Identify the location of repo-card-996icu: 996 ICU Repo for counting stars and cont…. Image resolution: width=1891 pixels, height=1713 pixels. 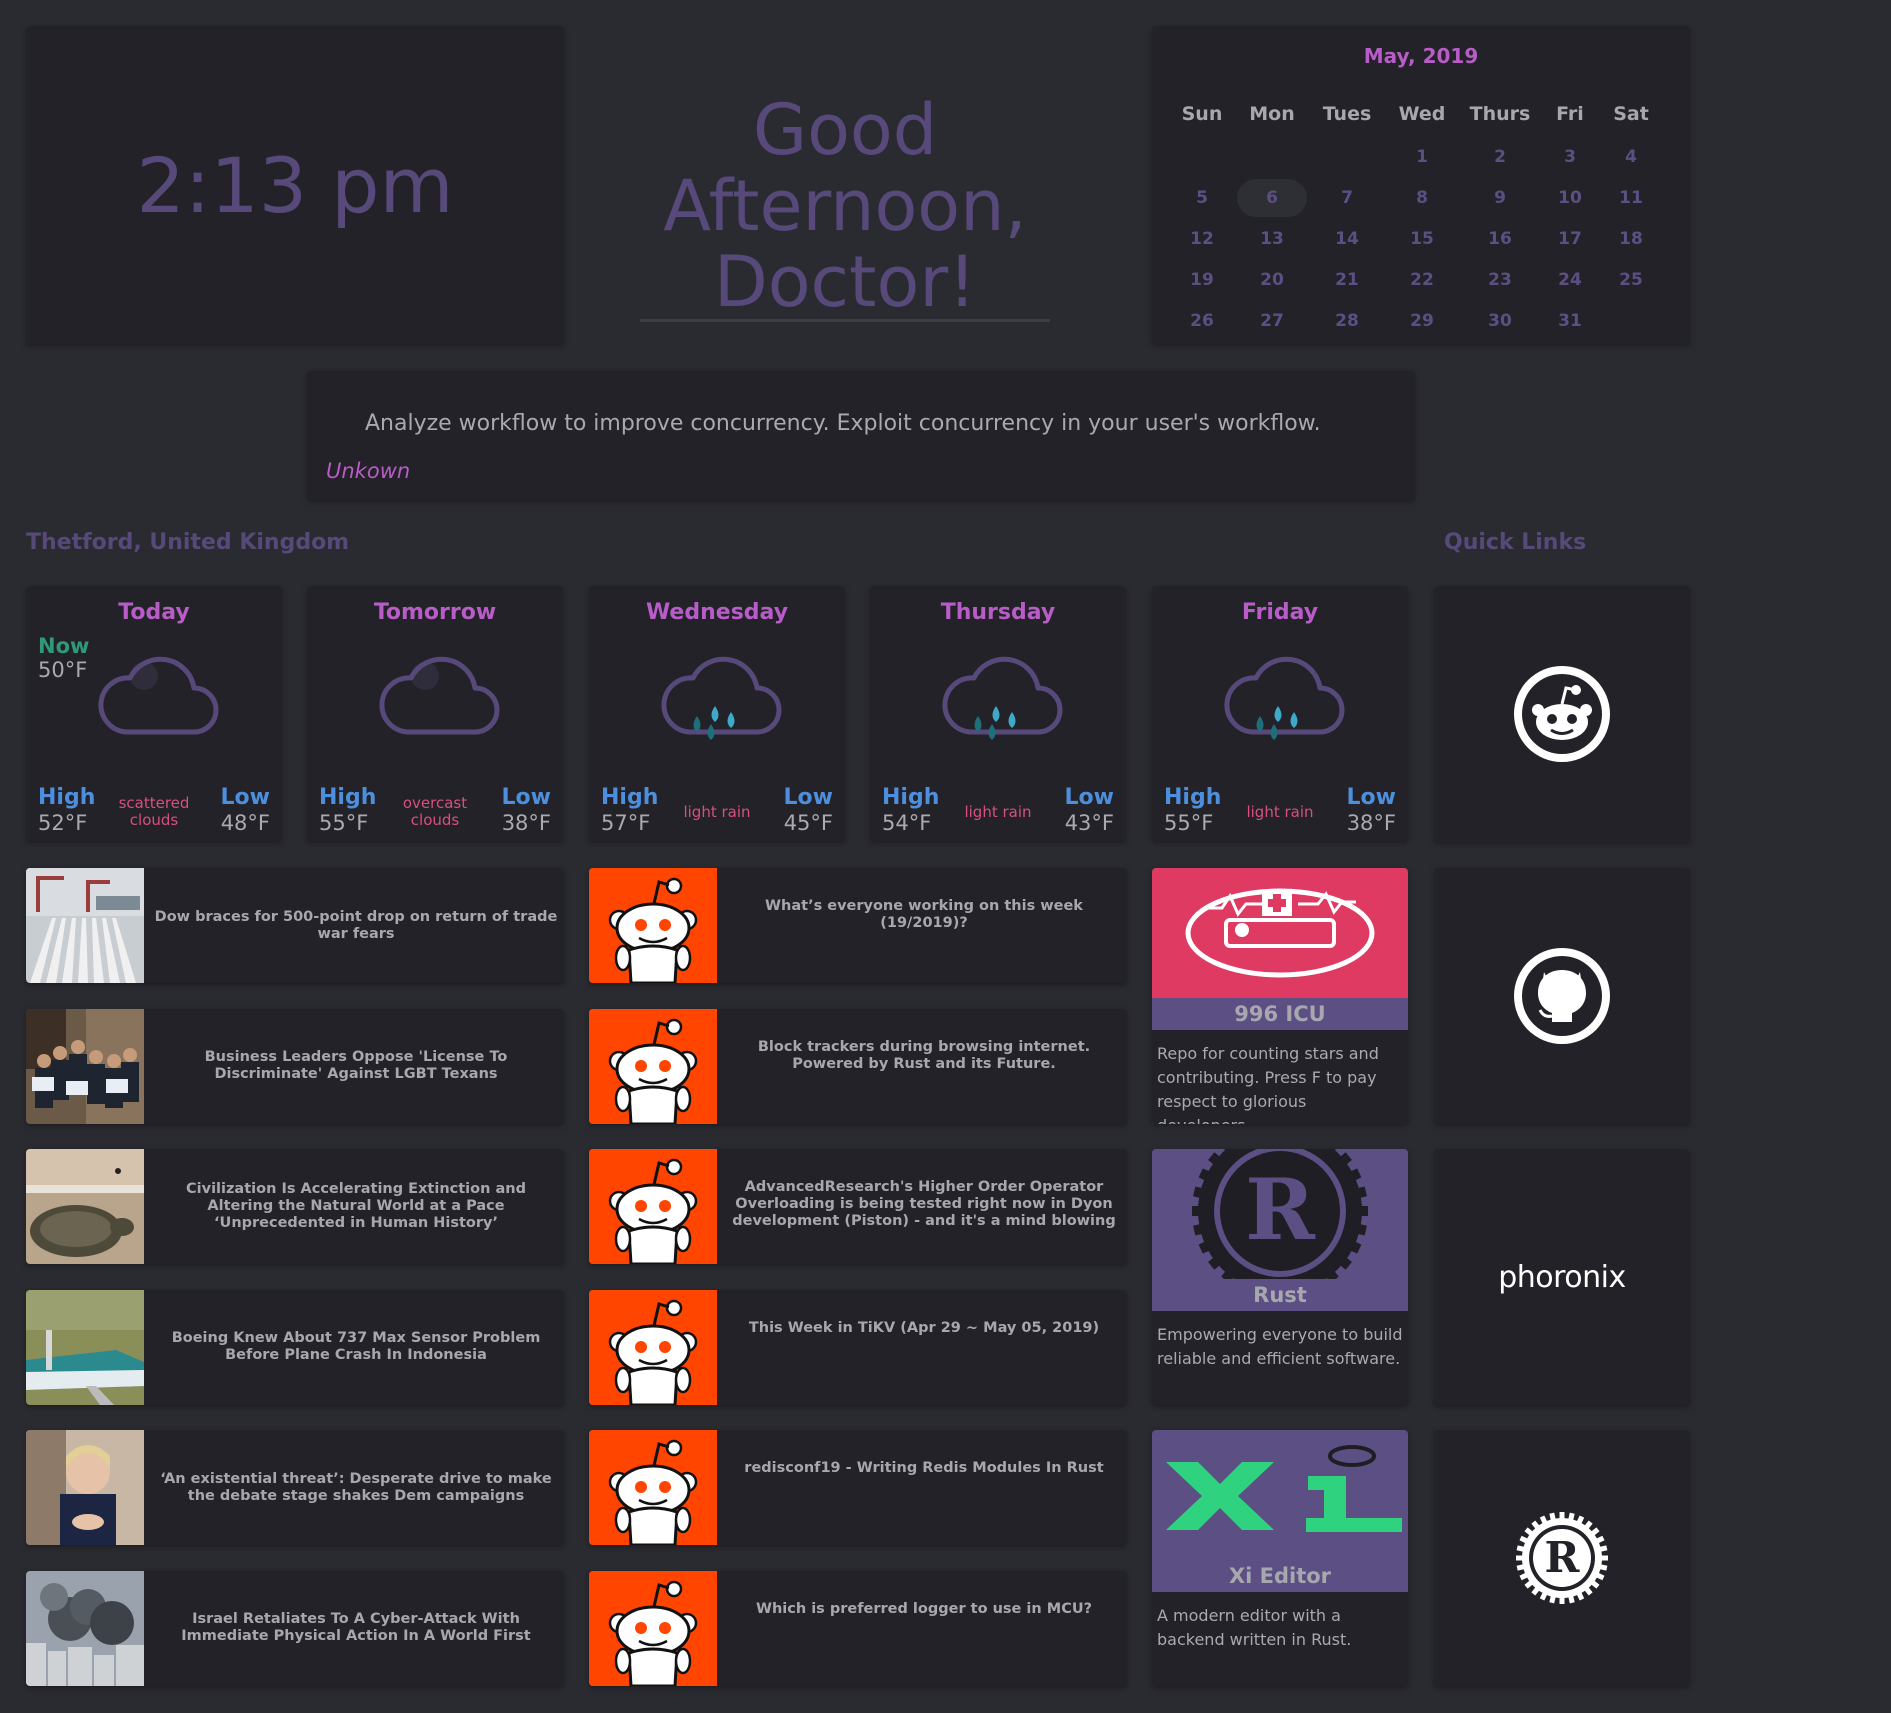
(1280, 996).